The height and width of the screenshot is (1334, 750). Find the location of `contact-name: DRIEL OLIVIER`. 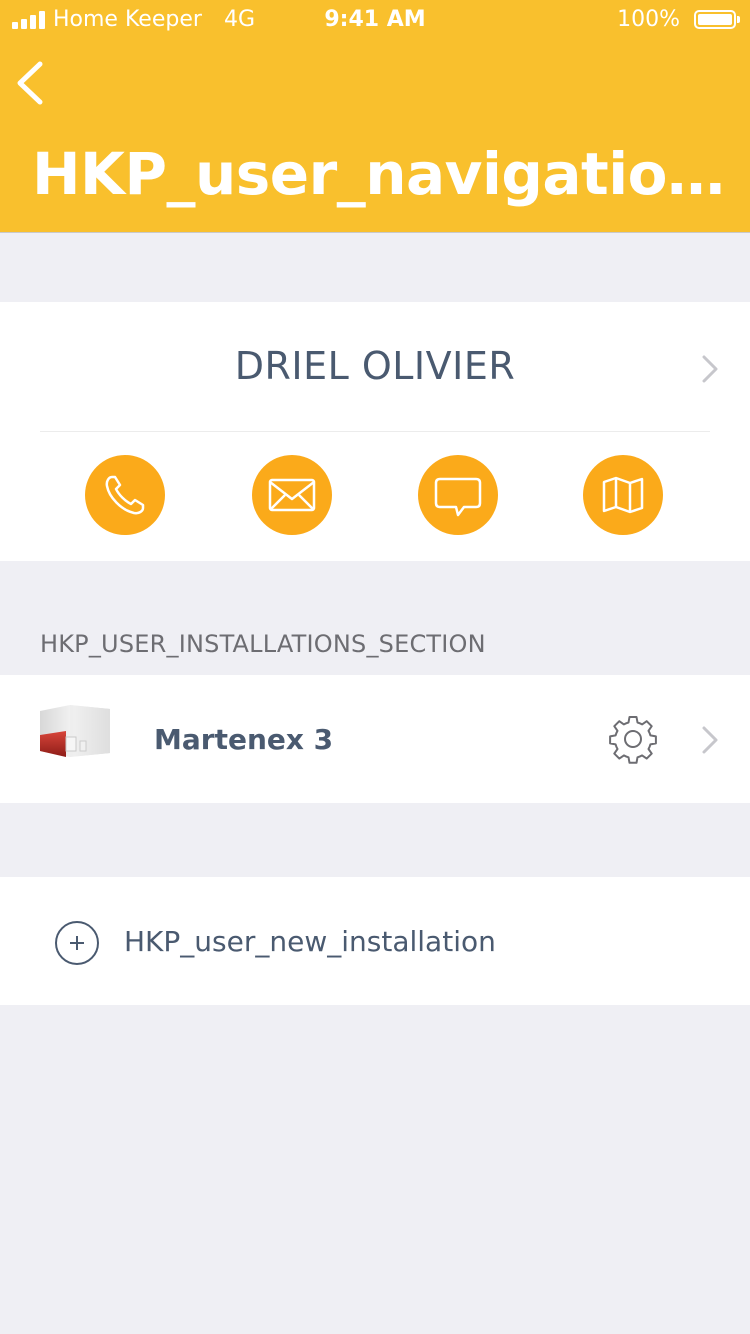

contact-name: DRIEL OLIVIER is located at coordinates (375, 366).